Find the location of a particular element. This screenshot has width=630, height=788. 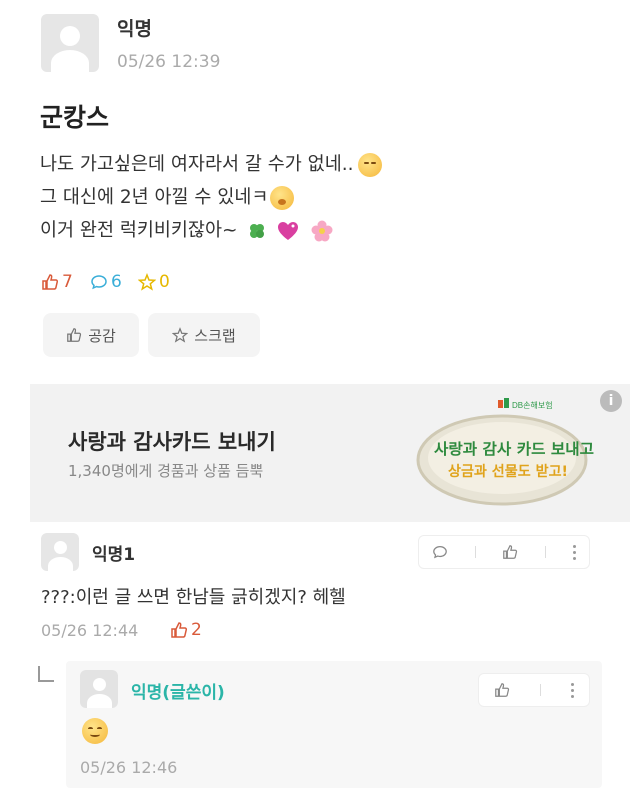

post-body-line-2: 그 대신에 2년 아낄 수 있네ㅋ is located at coordinates (167, 196).